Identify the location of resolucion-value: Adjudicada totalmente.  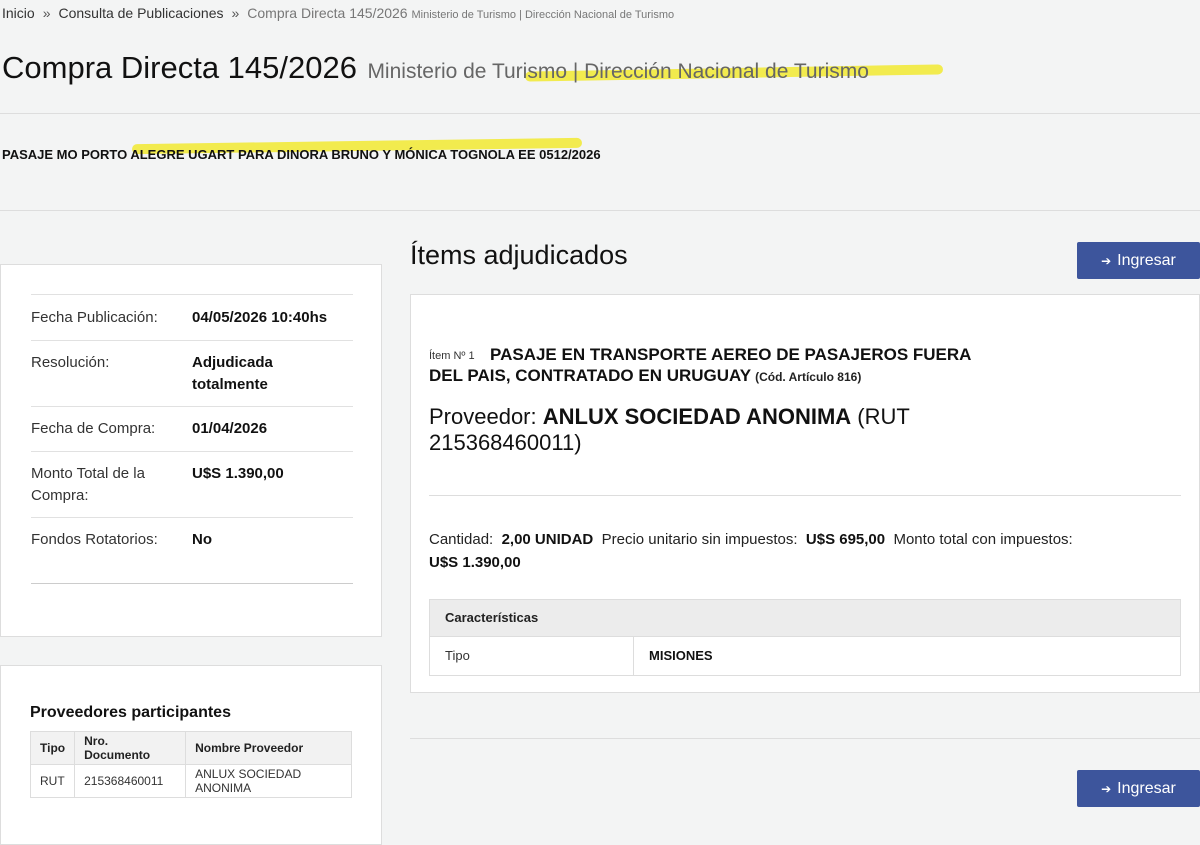
(232, 373).